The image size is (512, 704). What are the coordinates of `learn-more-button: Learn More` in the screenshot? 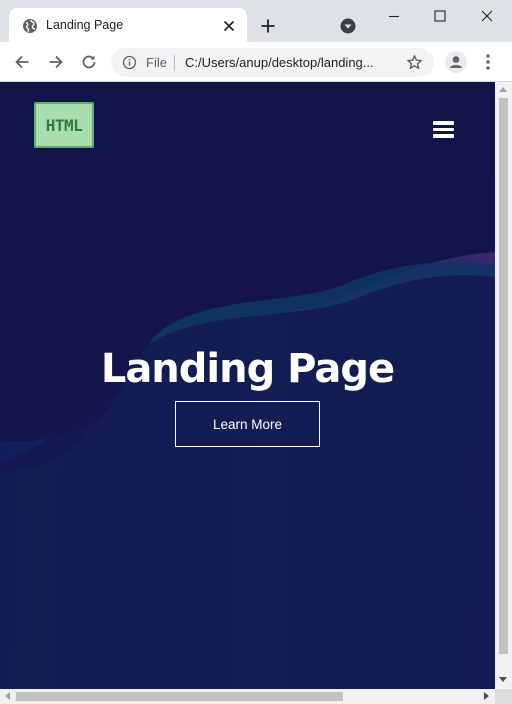 It's located at (247, 424).